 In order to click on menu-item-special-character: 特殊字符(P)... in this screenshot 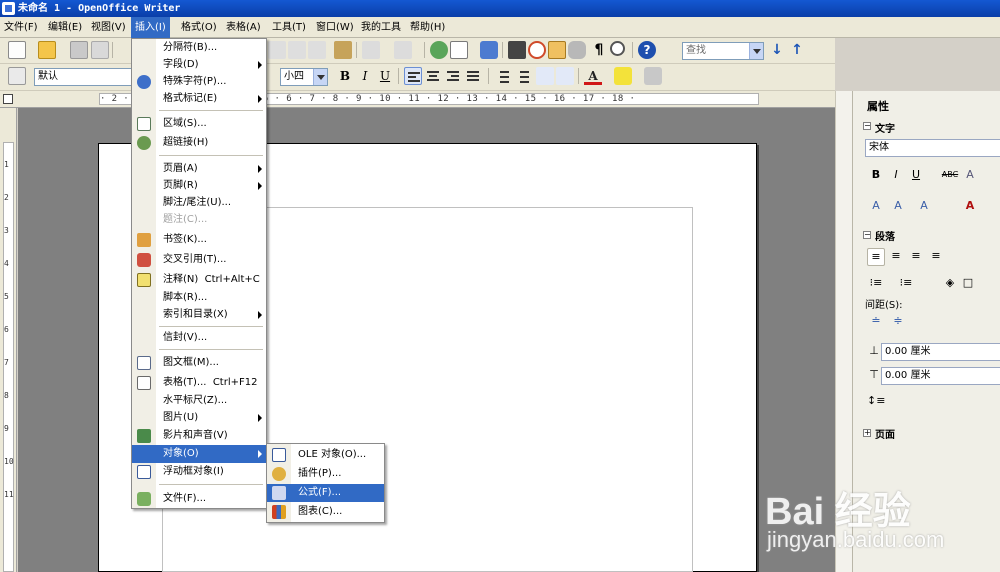, I will do `click(199, 82)`.